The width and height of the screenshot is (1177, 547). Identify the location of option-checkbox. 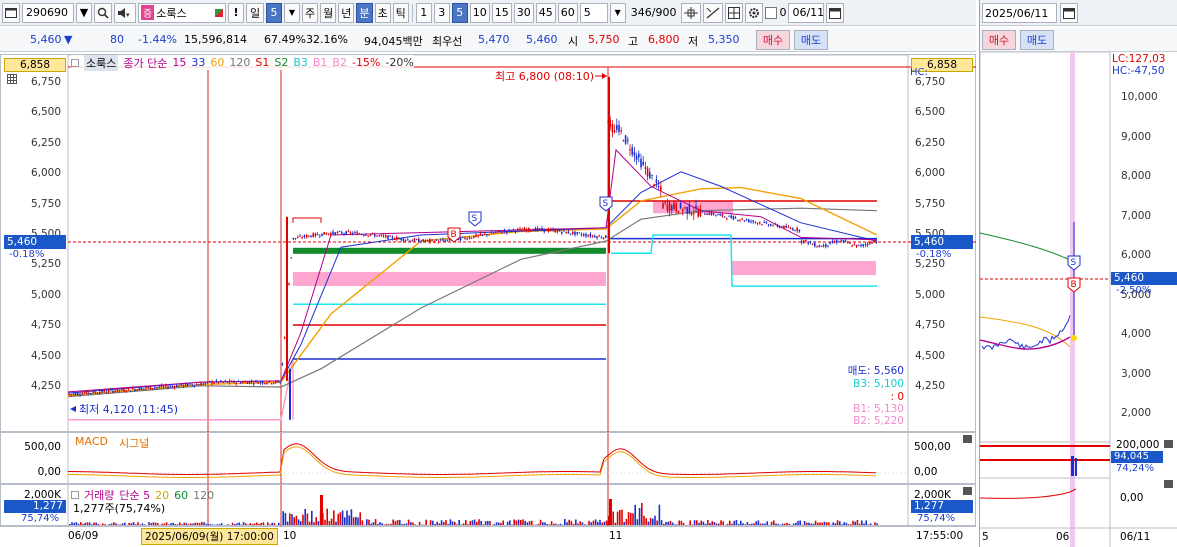
(771, 12).